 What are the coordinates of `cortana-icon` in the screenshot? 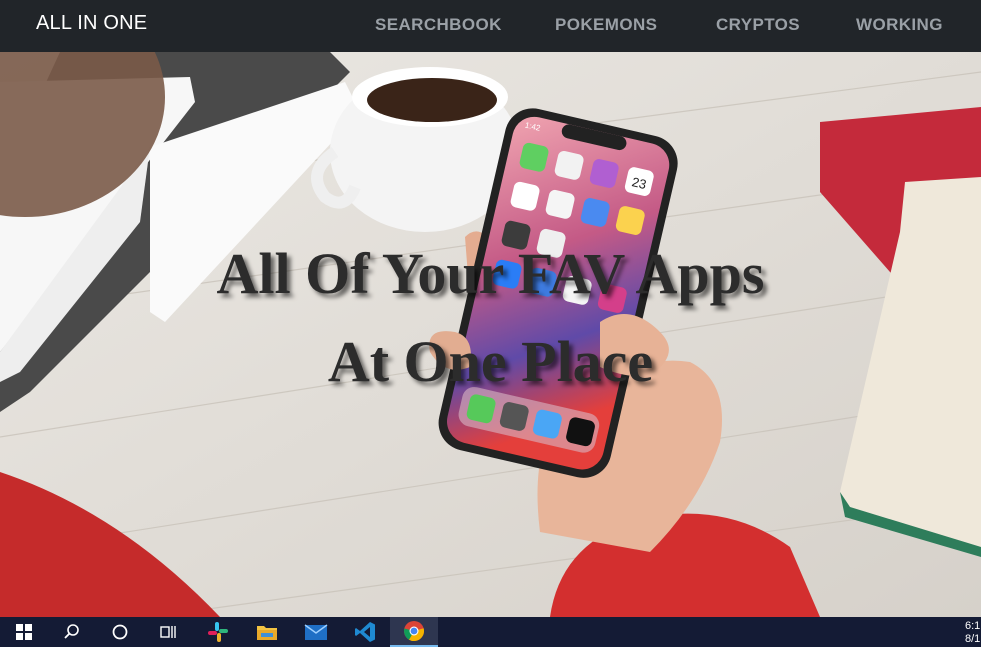 It's located at (120, 632).